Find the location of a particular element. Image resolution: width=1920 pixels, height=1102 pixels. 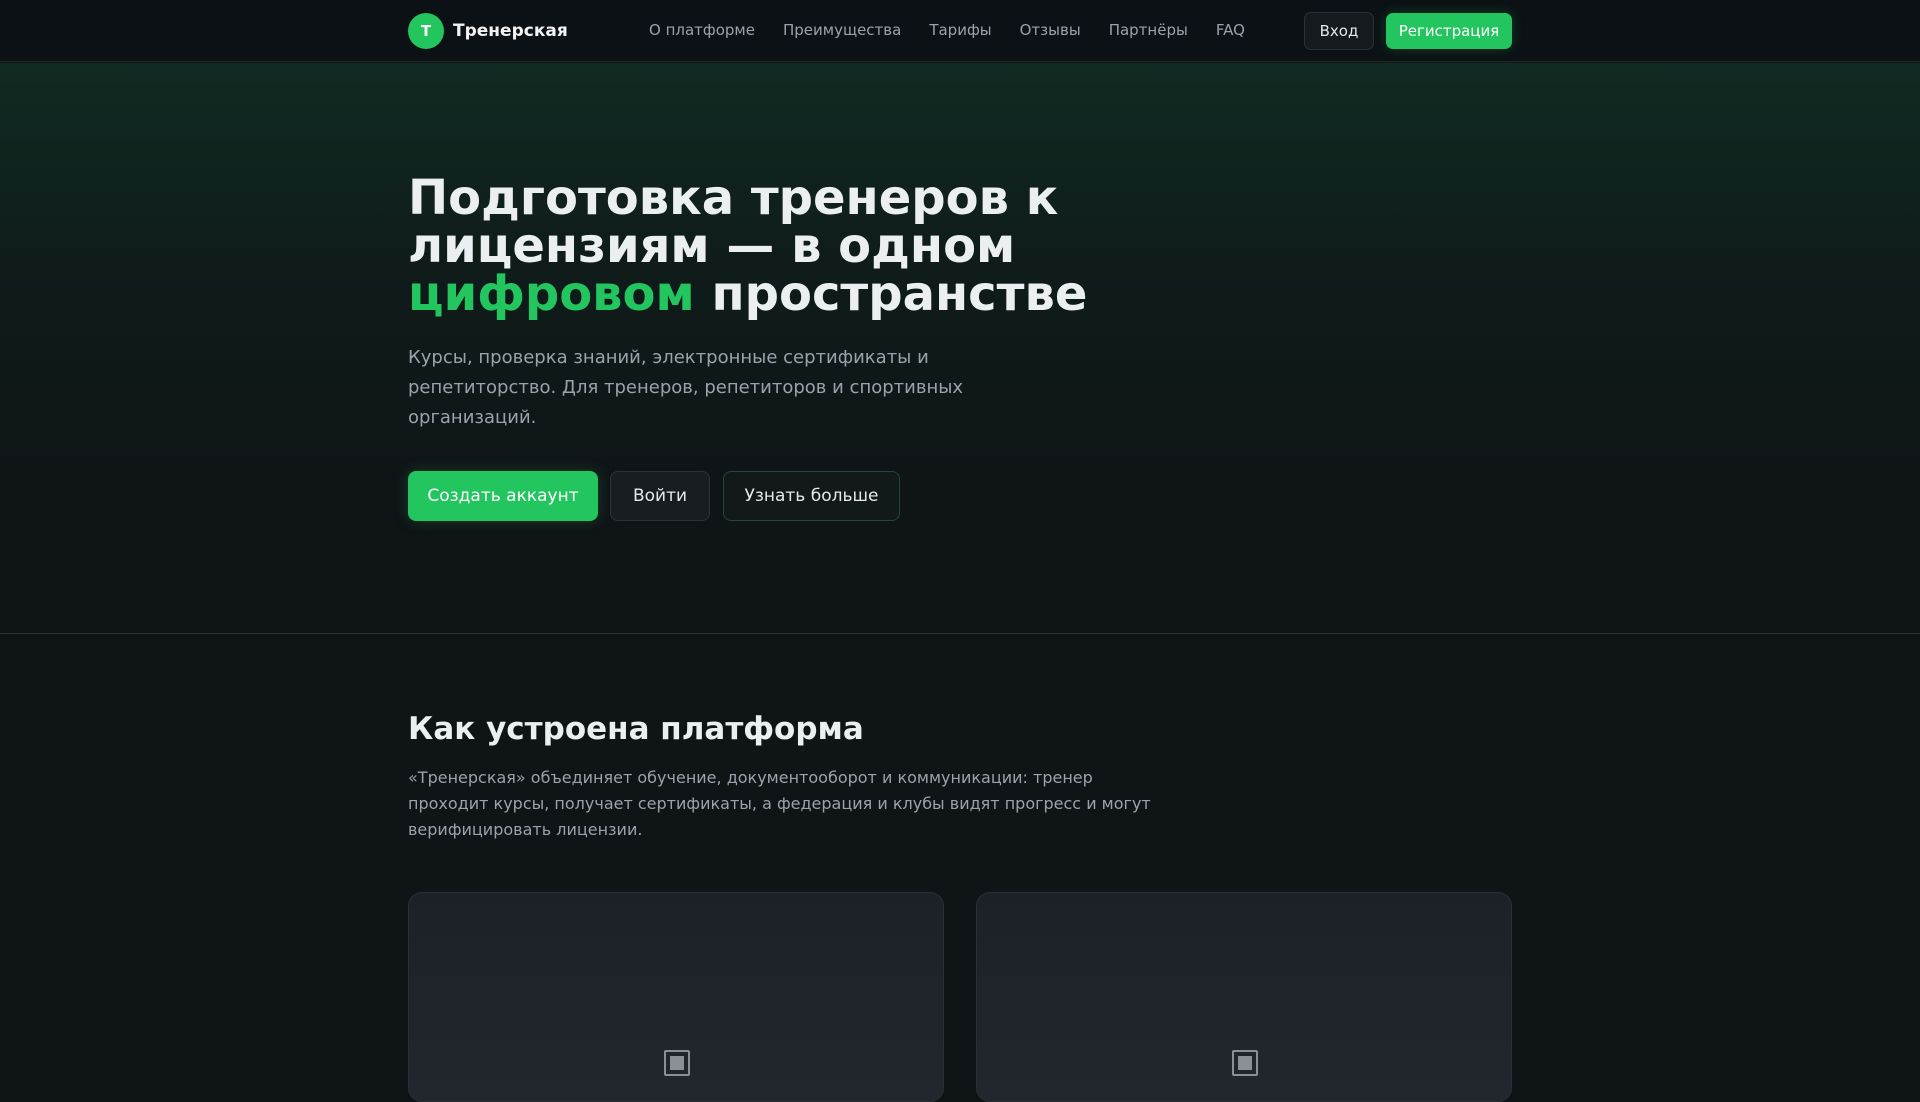

create-account-button: Создать аккаунт is located at coordinates (503, 496).